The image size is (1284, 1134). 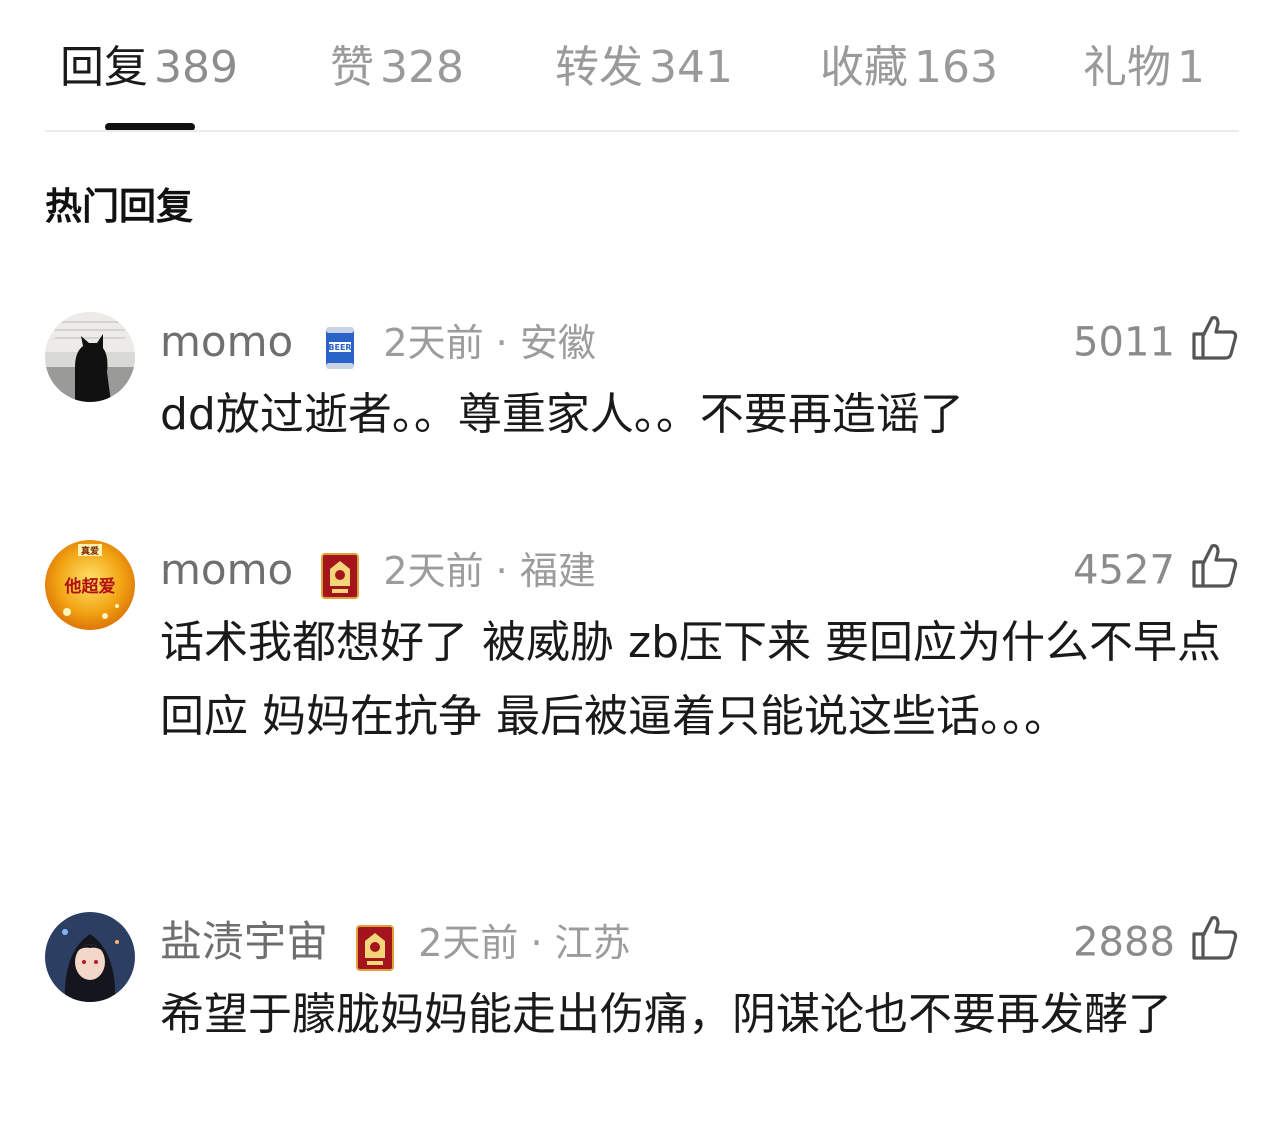 What do you see at coordinates (1191, 67) in the screenshot?
I see `tab-gifts-count: 1` at bounding box center [1191, 67].